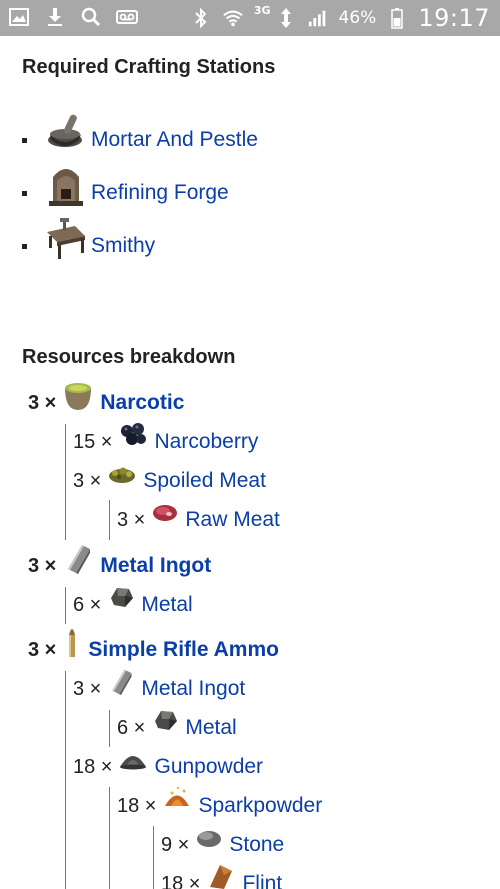  Describe the element at coordinates (174, 140) in the screenshot. I see `station-link-mortar: Mortar And Pestle` at that location.